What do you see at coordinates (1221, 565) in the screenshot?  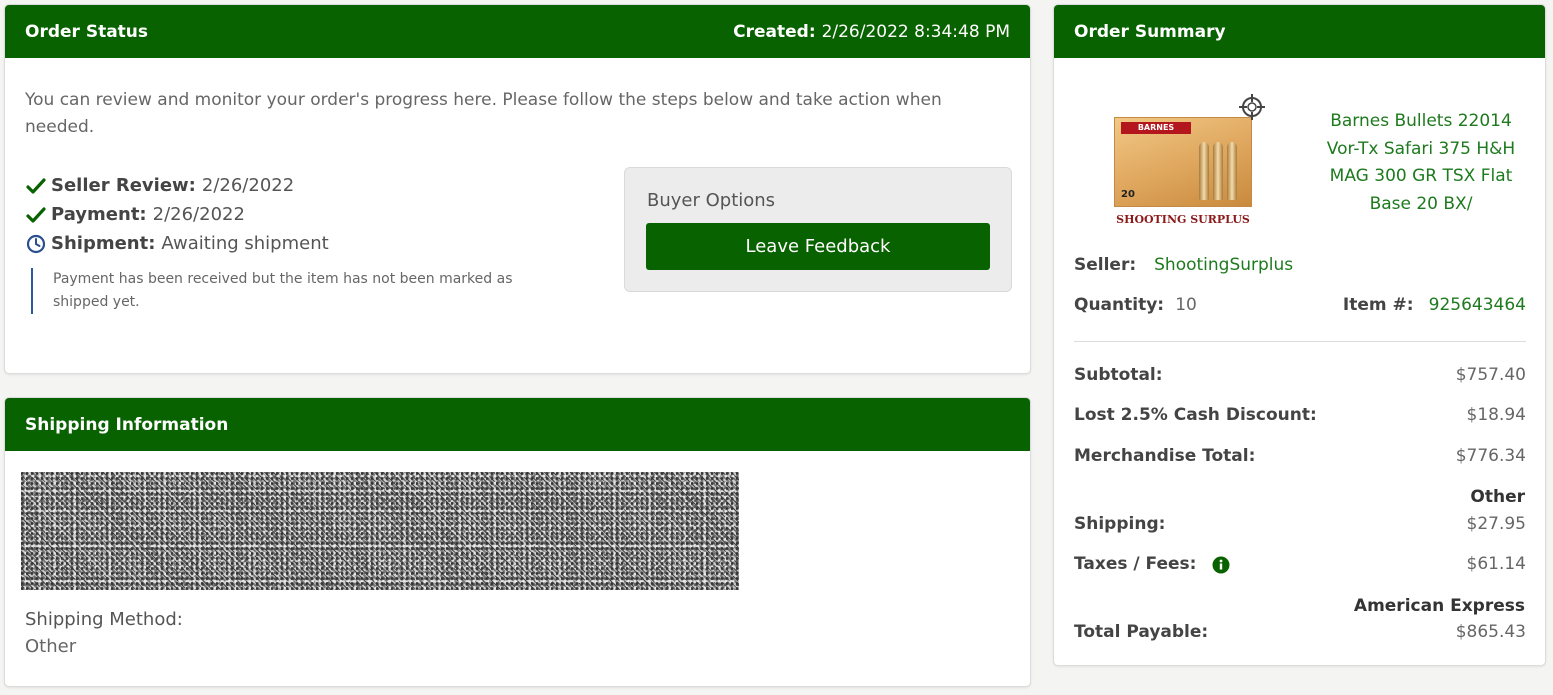 I see `info-icon` at bounding box center [1221, 565].